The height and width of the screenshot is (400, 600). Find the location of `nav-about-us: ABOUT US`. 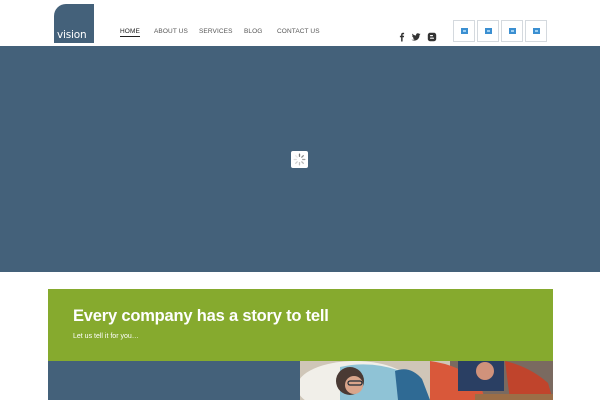

nav-about-us: ABOUT US is located at coordinates (171, 31).